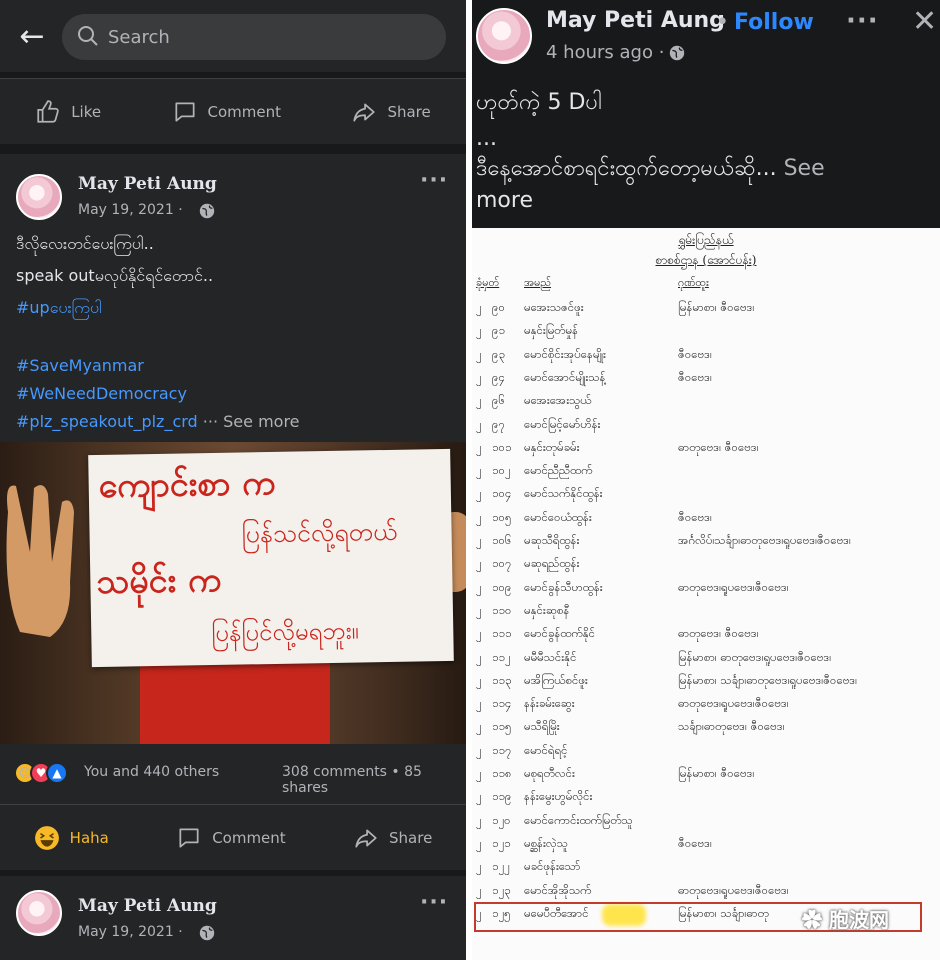  Describe the element at coordinates (268, 37) in the screenshot. I see `search-input` at that location.